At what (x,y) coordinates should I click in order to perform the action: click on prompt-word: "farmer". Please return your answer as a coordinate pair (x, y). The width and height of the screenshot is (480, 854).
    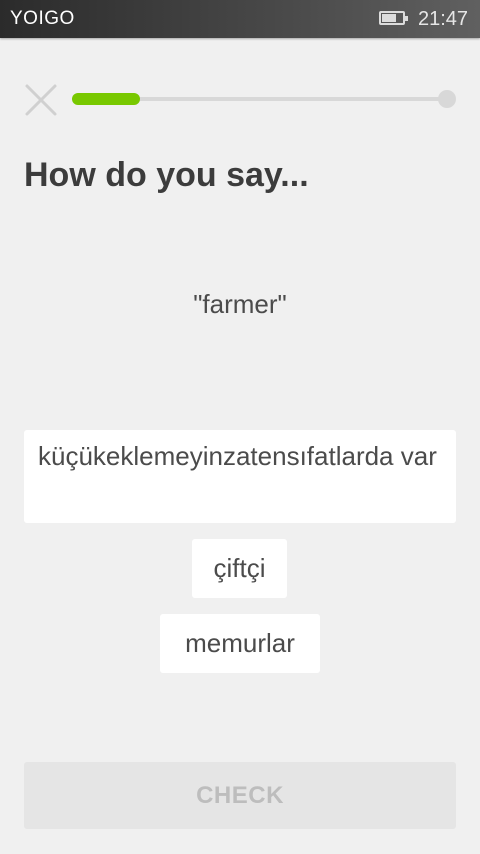
    Looking at the image, I should click on (240, 304).